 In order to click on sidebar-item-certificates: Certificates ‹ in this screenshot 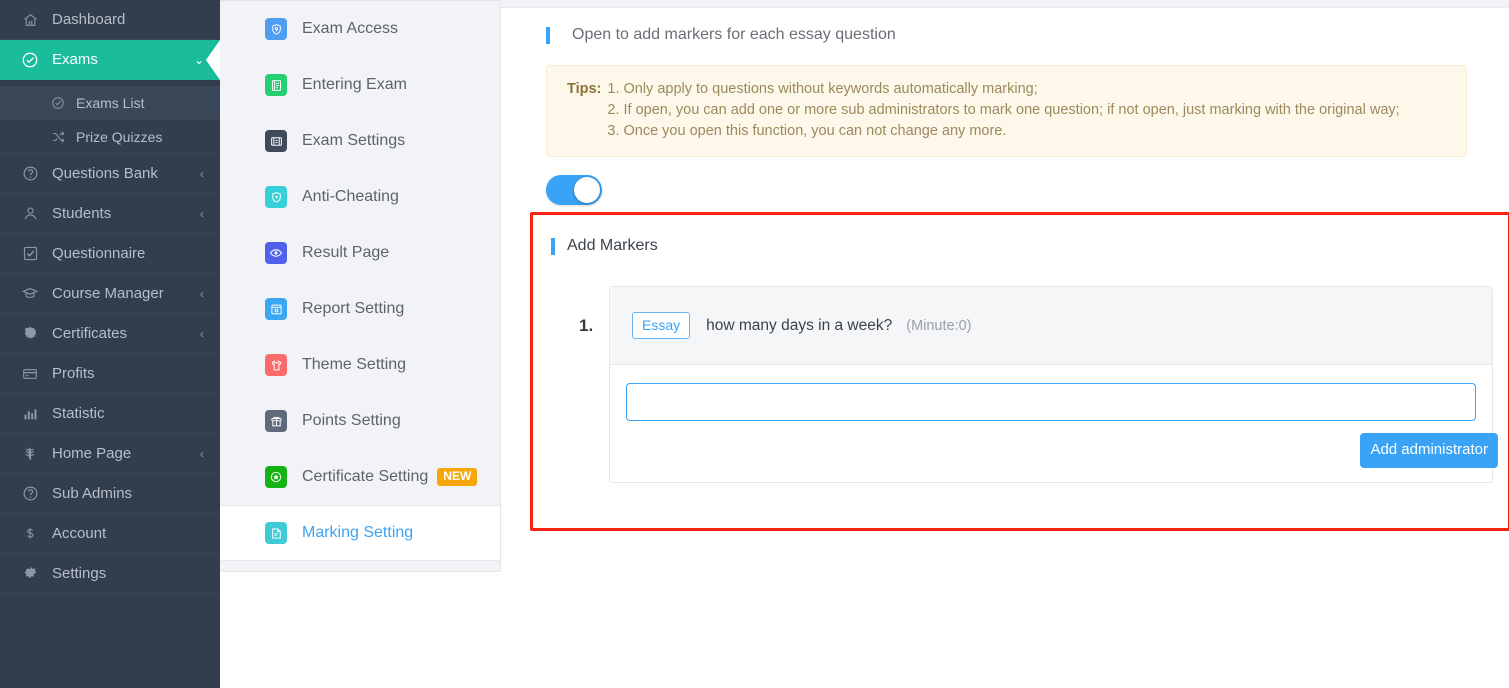, I will do `click(110, 334)`.